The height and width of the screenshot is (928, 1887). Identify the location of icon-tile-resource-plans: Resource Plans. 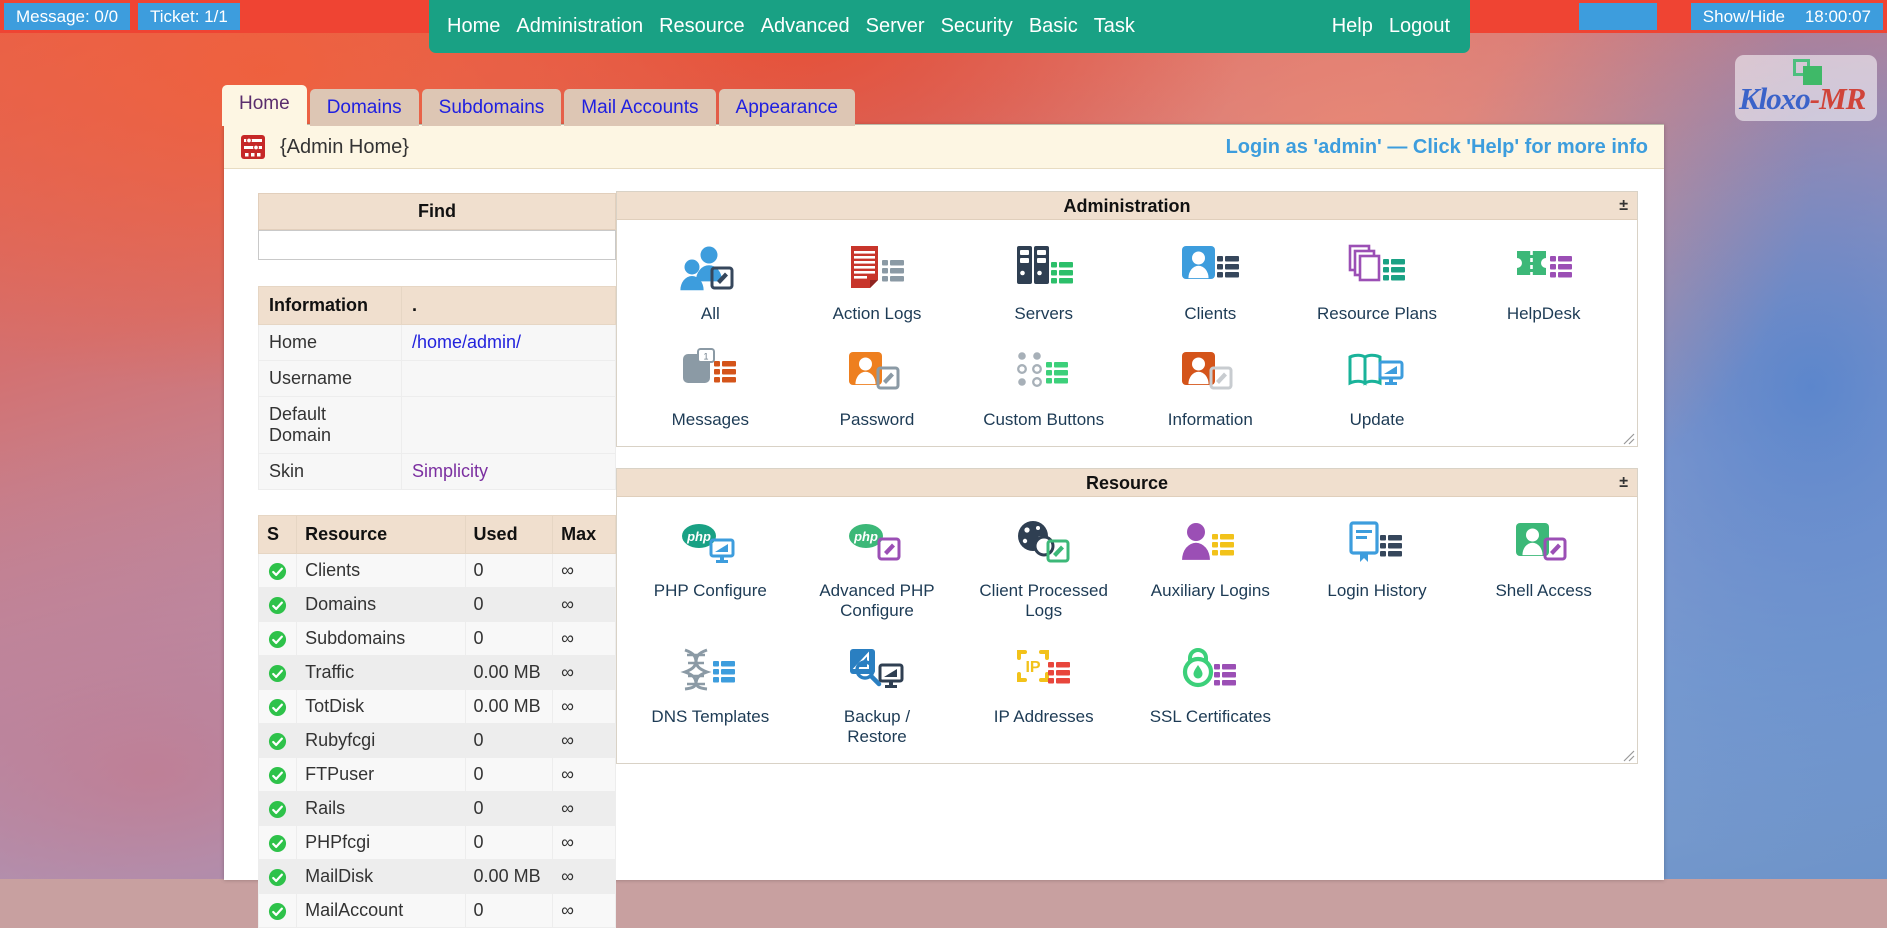
(1377, 284).